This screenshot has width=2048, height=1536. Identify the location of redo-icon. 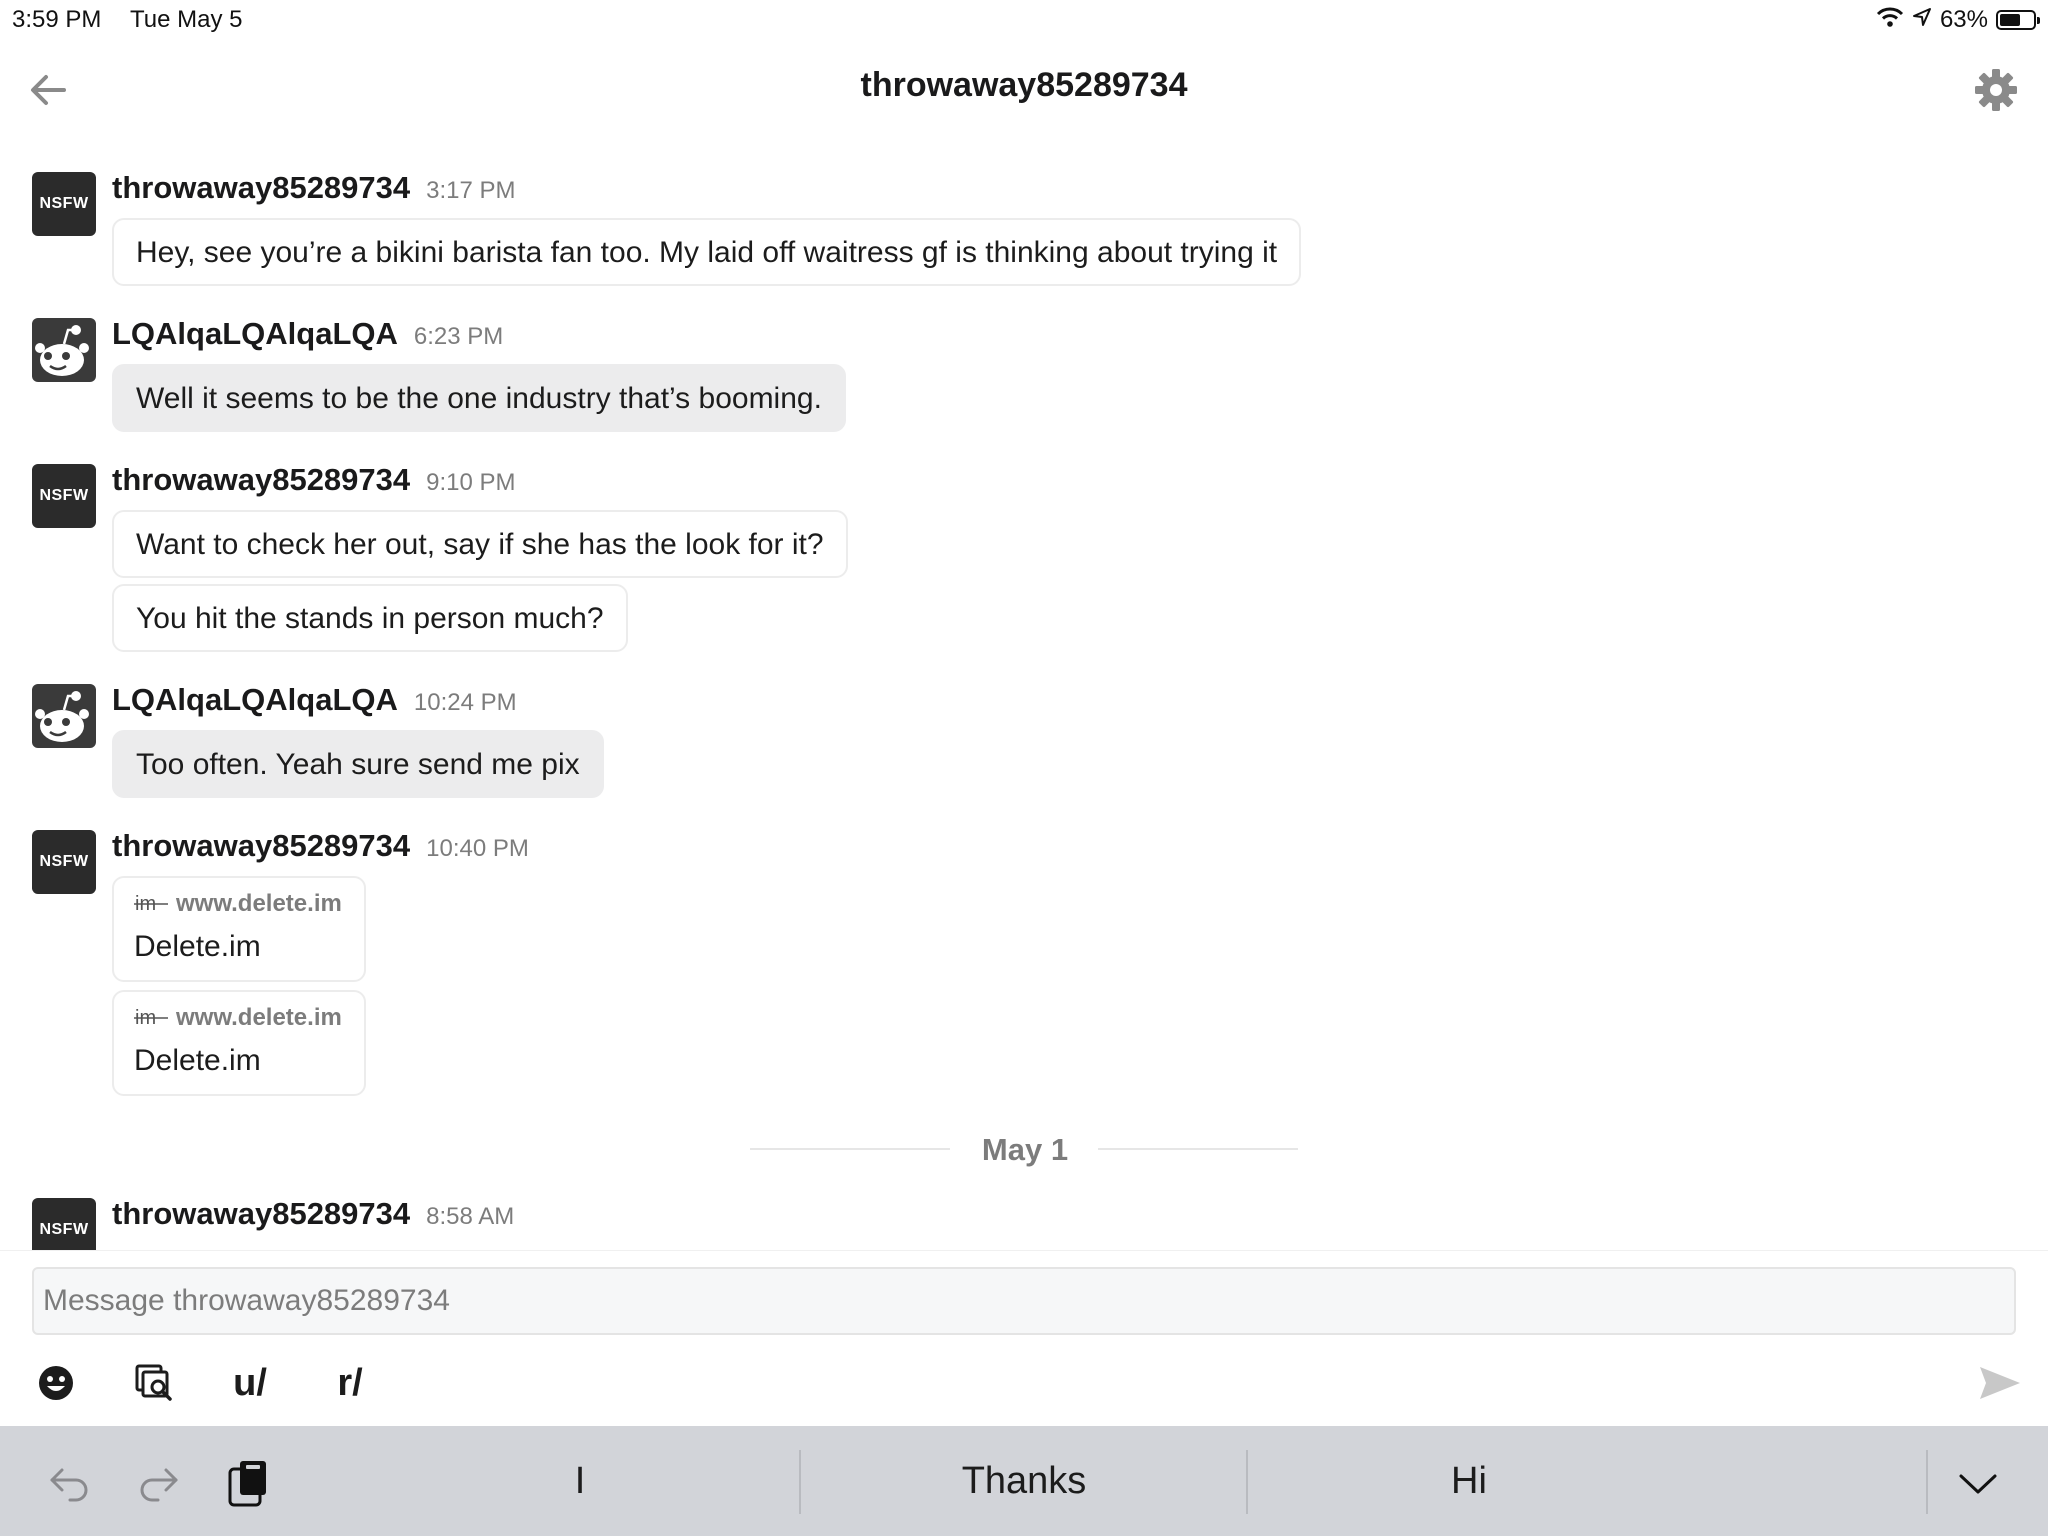
(159, 1485).